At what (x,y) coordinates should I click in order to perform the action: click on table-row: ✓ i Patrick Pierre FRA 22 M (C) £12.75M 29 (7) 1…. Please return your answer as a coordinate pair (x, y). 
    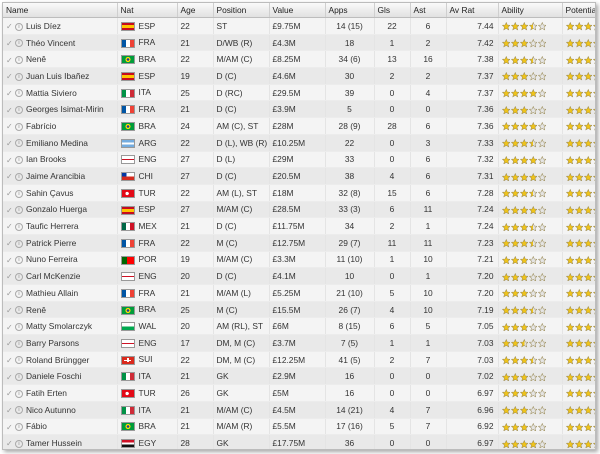
    Looking at the image, I should click on (299, 243).